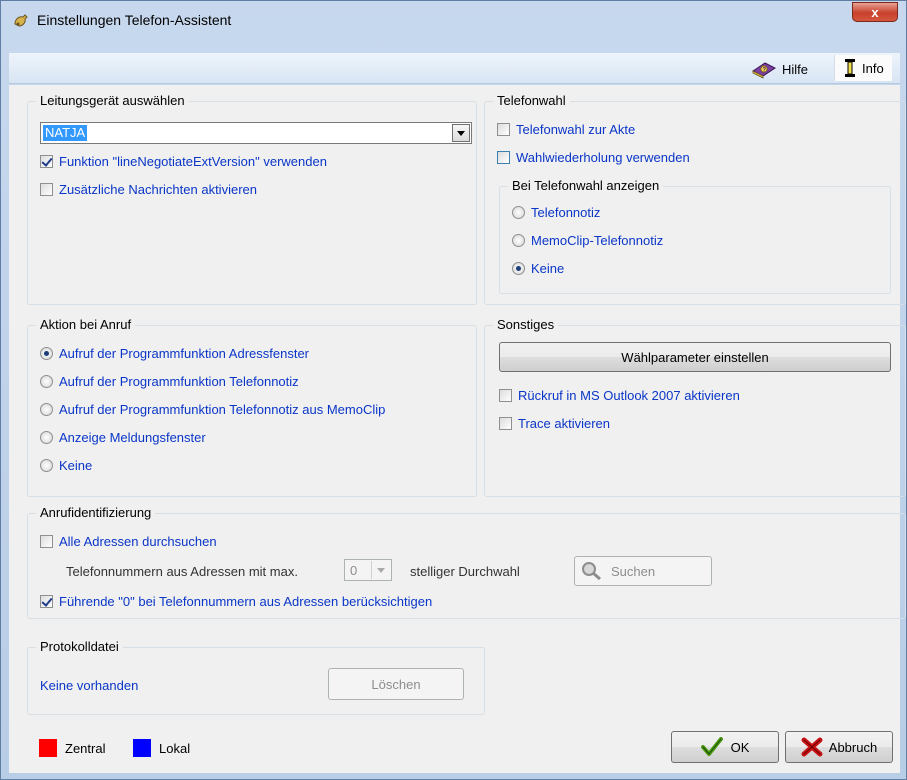 This screenshot has width=907, height=780. What do you see at coordinates (89, 685) in the screenshot?
I see `log-file-status: Keine vorhanden` at bounding box center [89, 685].